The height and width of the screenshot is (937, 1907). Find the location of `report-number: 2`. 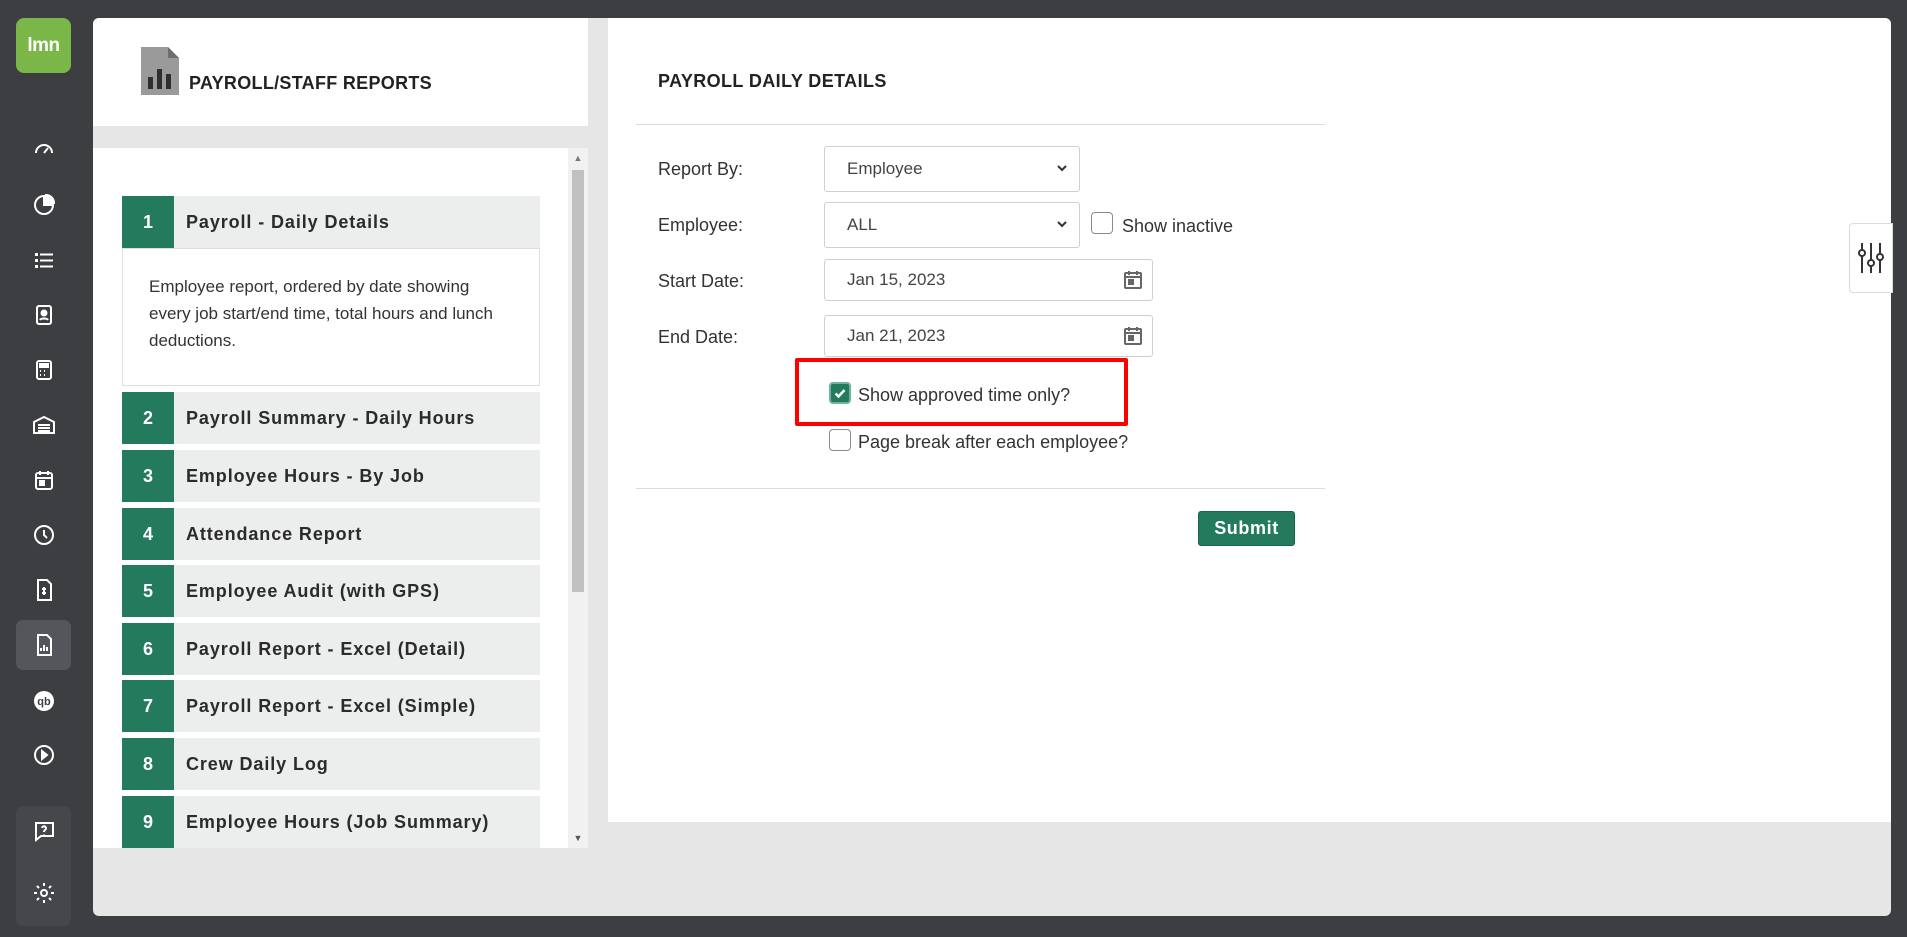

report-number: 2 is located at coordinates (148, 418).